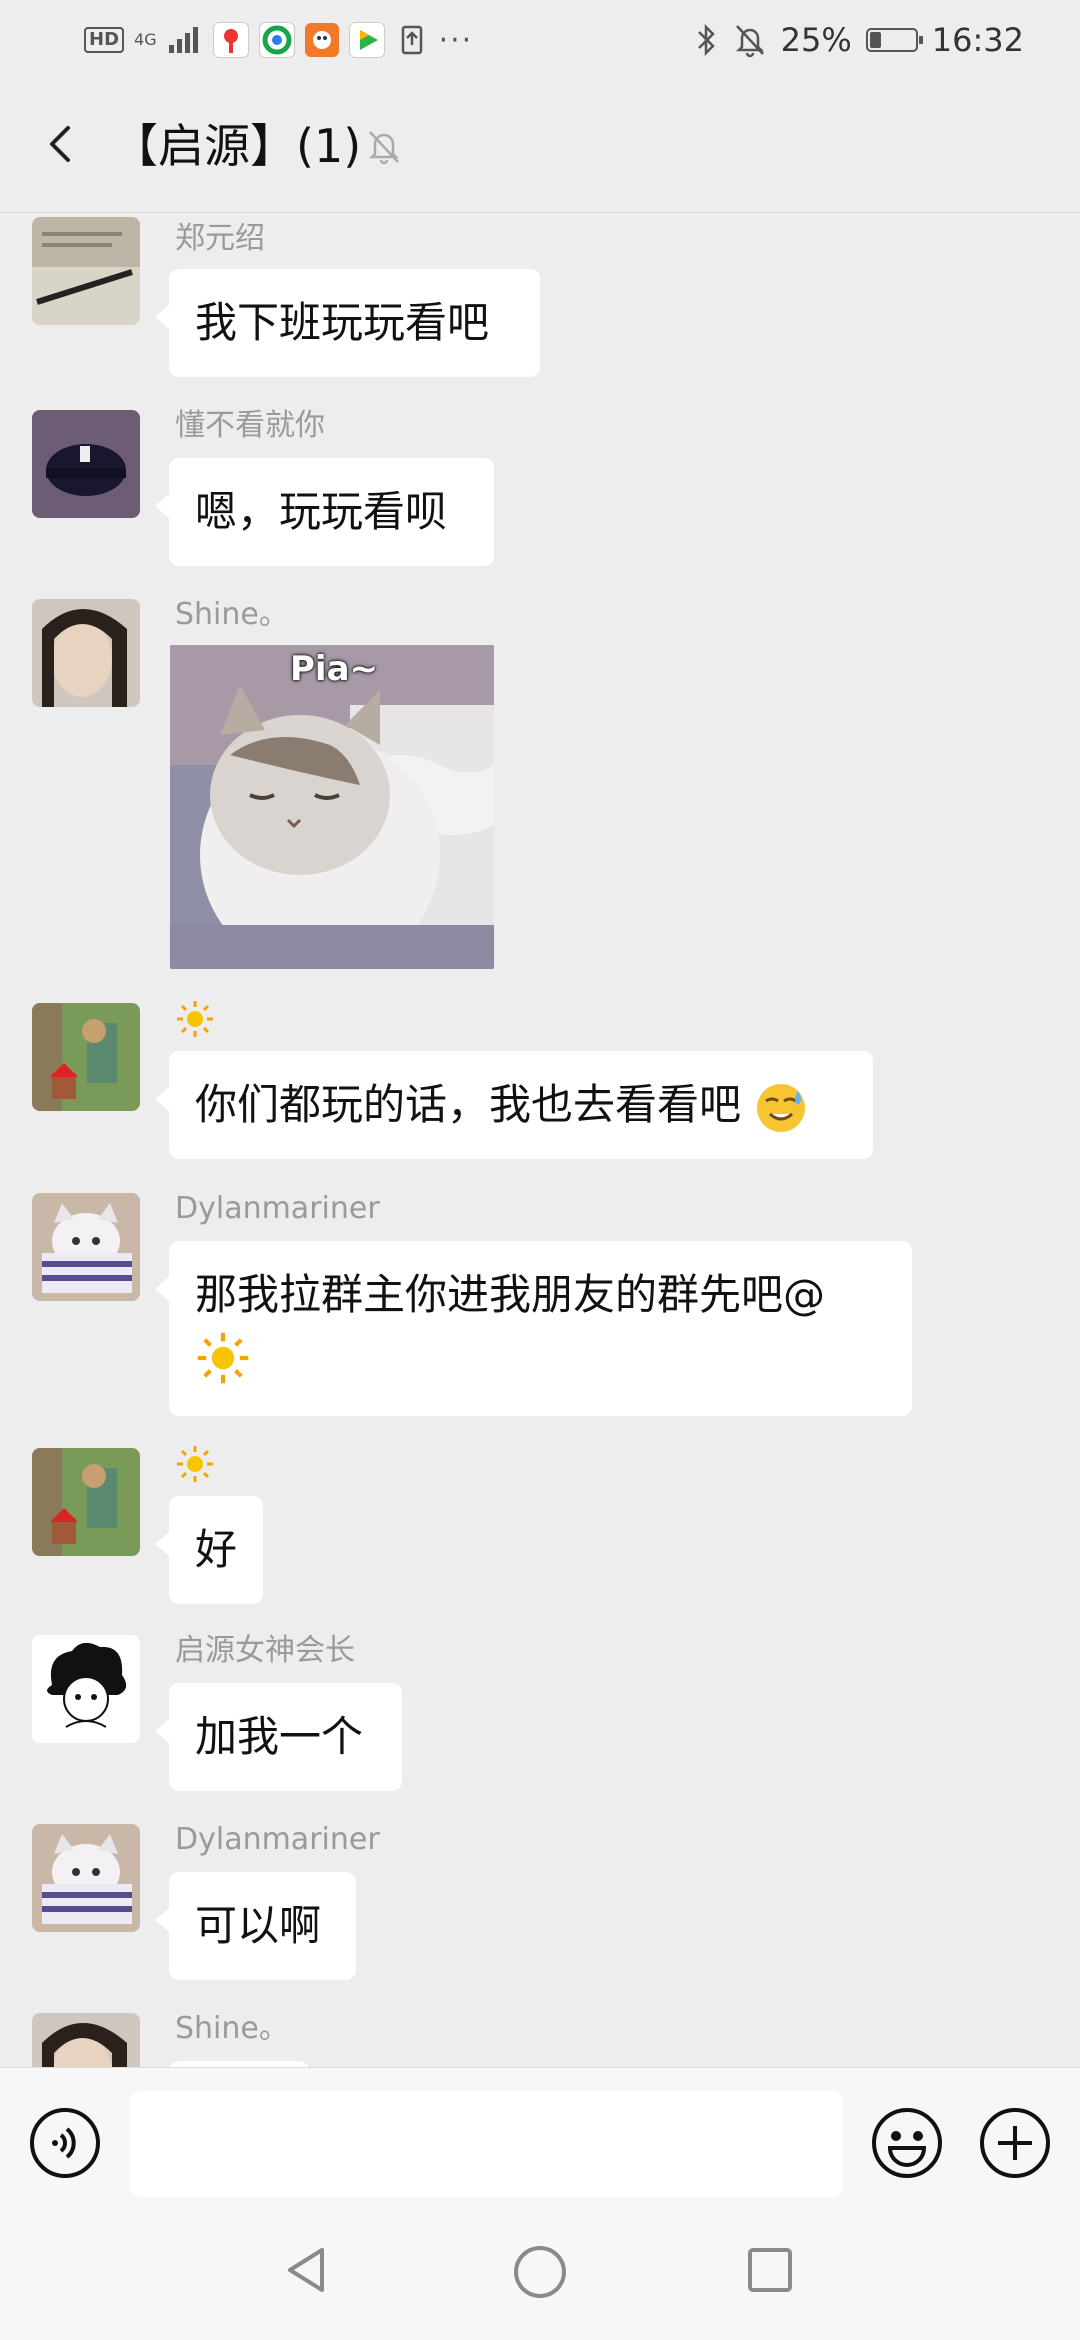 The height and width of the screenshot is (2340, 1080). Describe the element at coordinates (145, 39) in the screenshot. I see `network-badge: 4G` at that location.